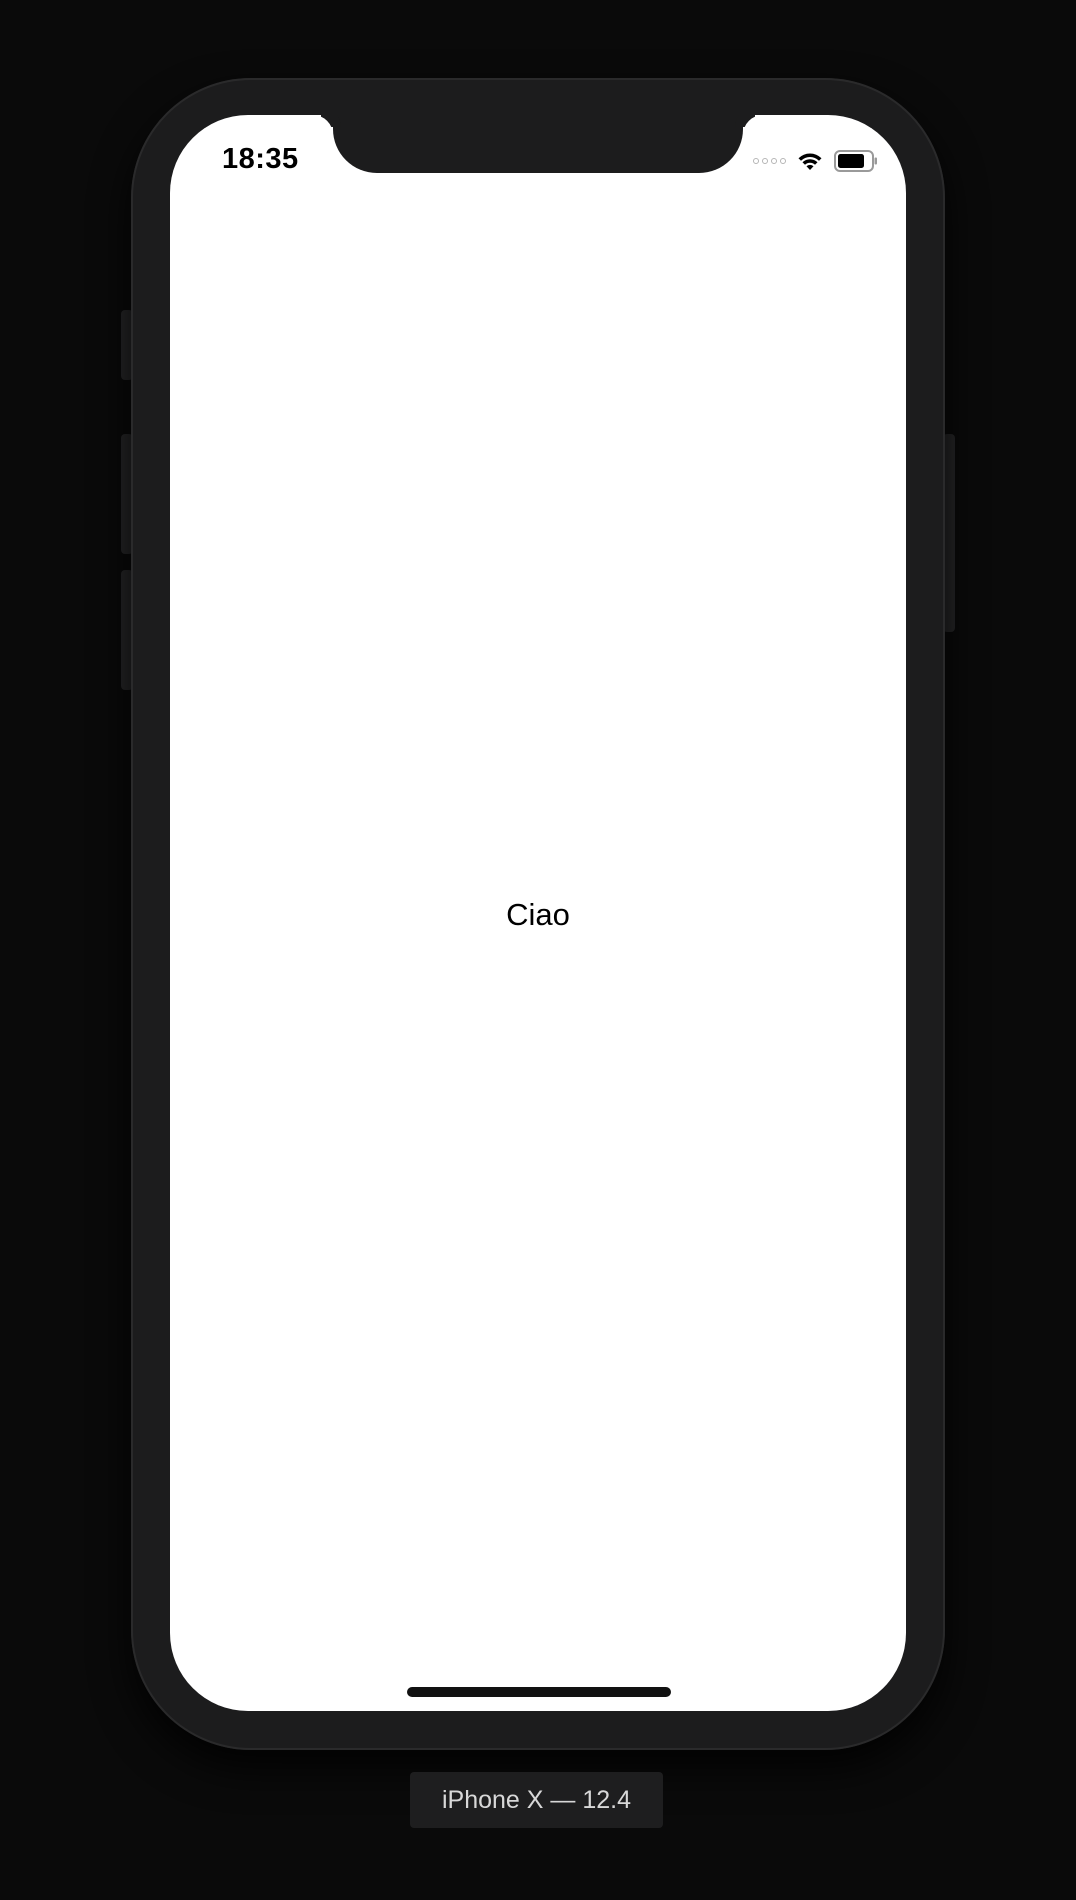 The width and height of the screenshot is (1076, 1900). What do you see at coordinates (769, 161) in the screenshot?
I see `signal-dots-icon` at bounding box center [769, 161].